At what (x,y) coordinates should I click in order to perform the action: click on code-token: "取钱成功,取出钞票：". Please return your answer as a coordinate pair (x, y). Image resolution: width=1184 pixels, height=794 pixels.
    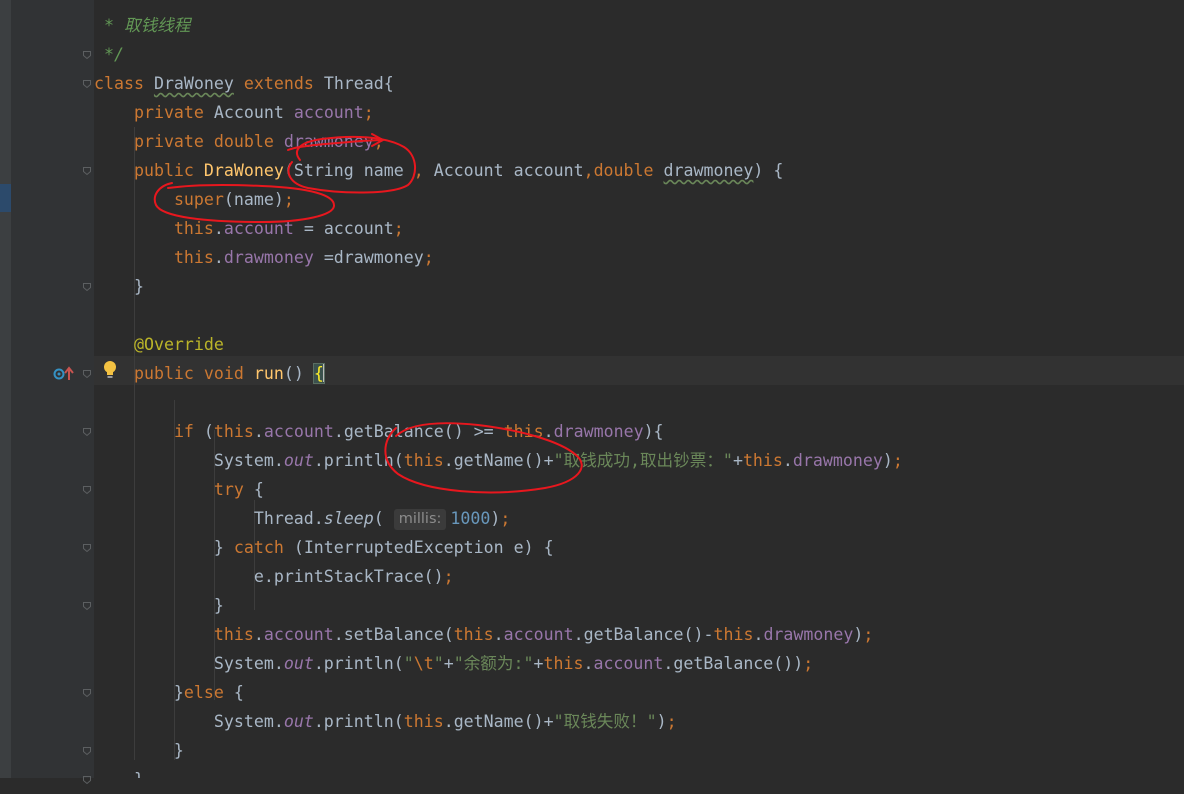
    Looking at the image, I should click on (643, 460).